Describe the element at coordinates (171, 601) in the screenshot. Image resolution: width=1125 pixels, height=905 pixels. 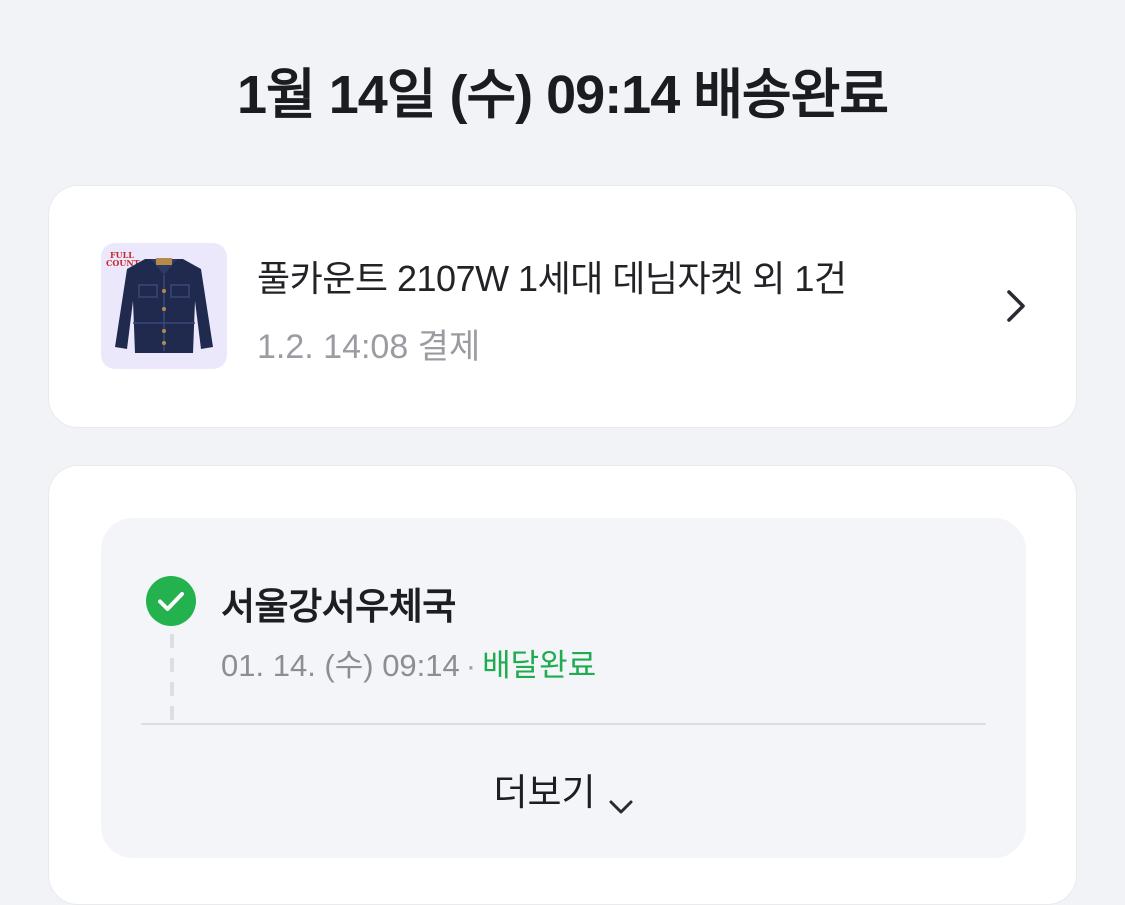
I see `check-circle-icon` at that location.